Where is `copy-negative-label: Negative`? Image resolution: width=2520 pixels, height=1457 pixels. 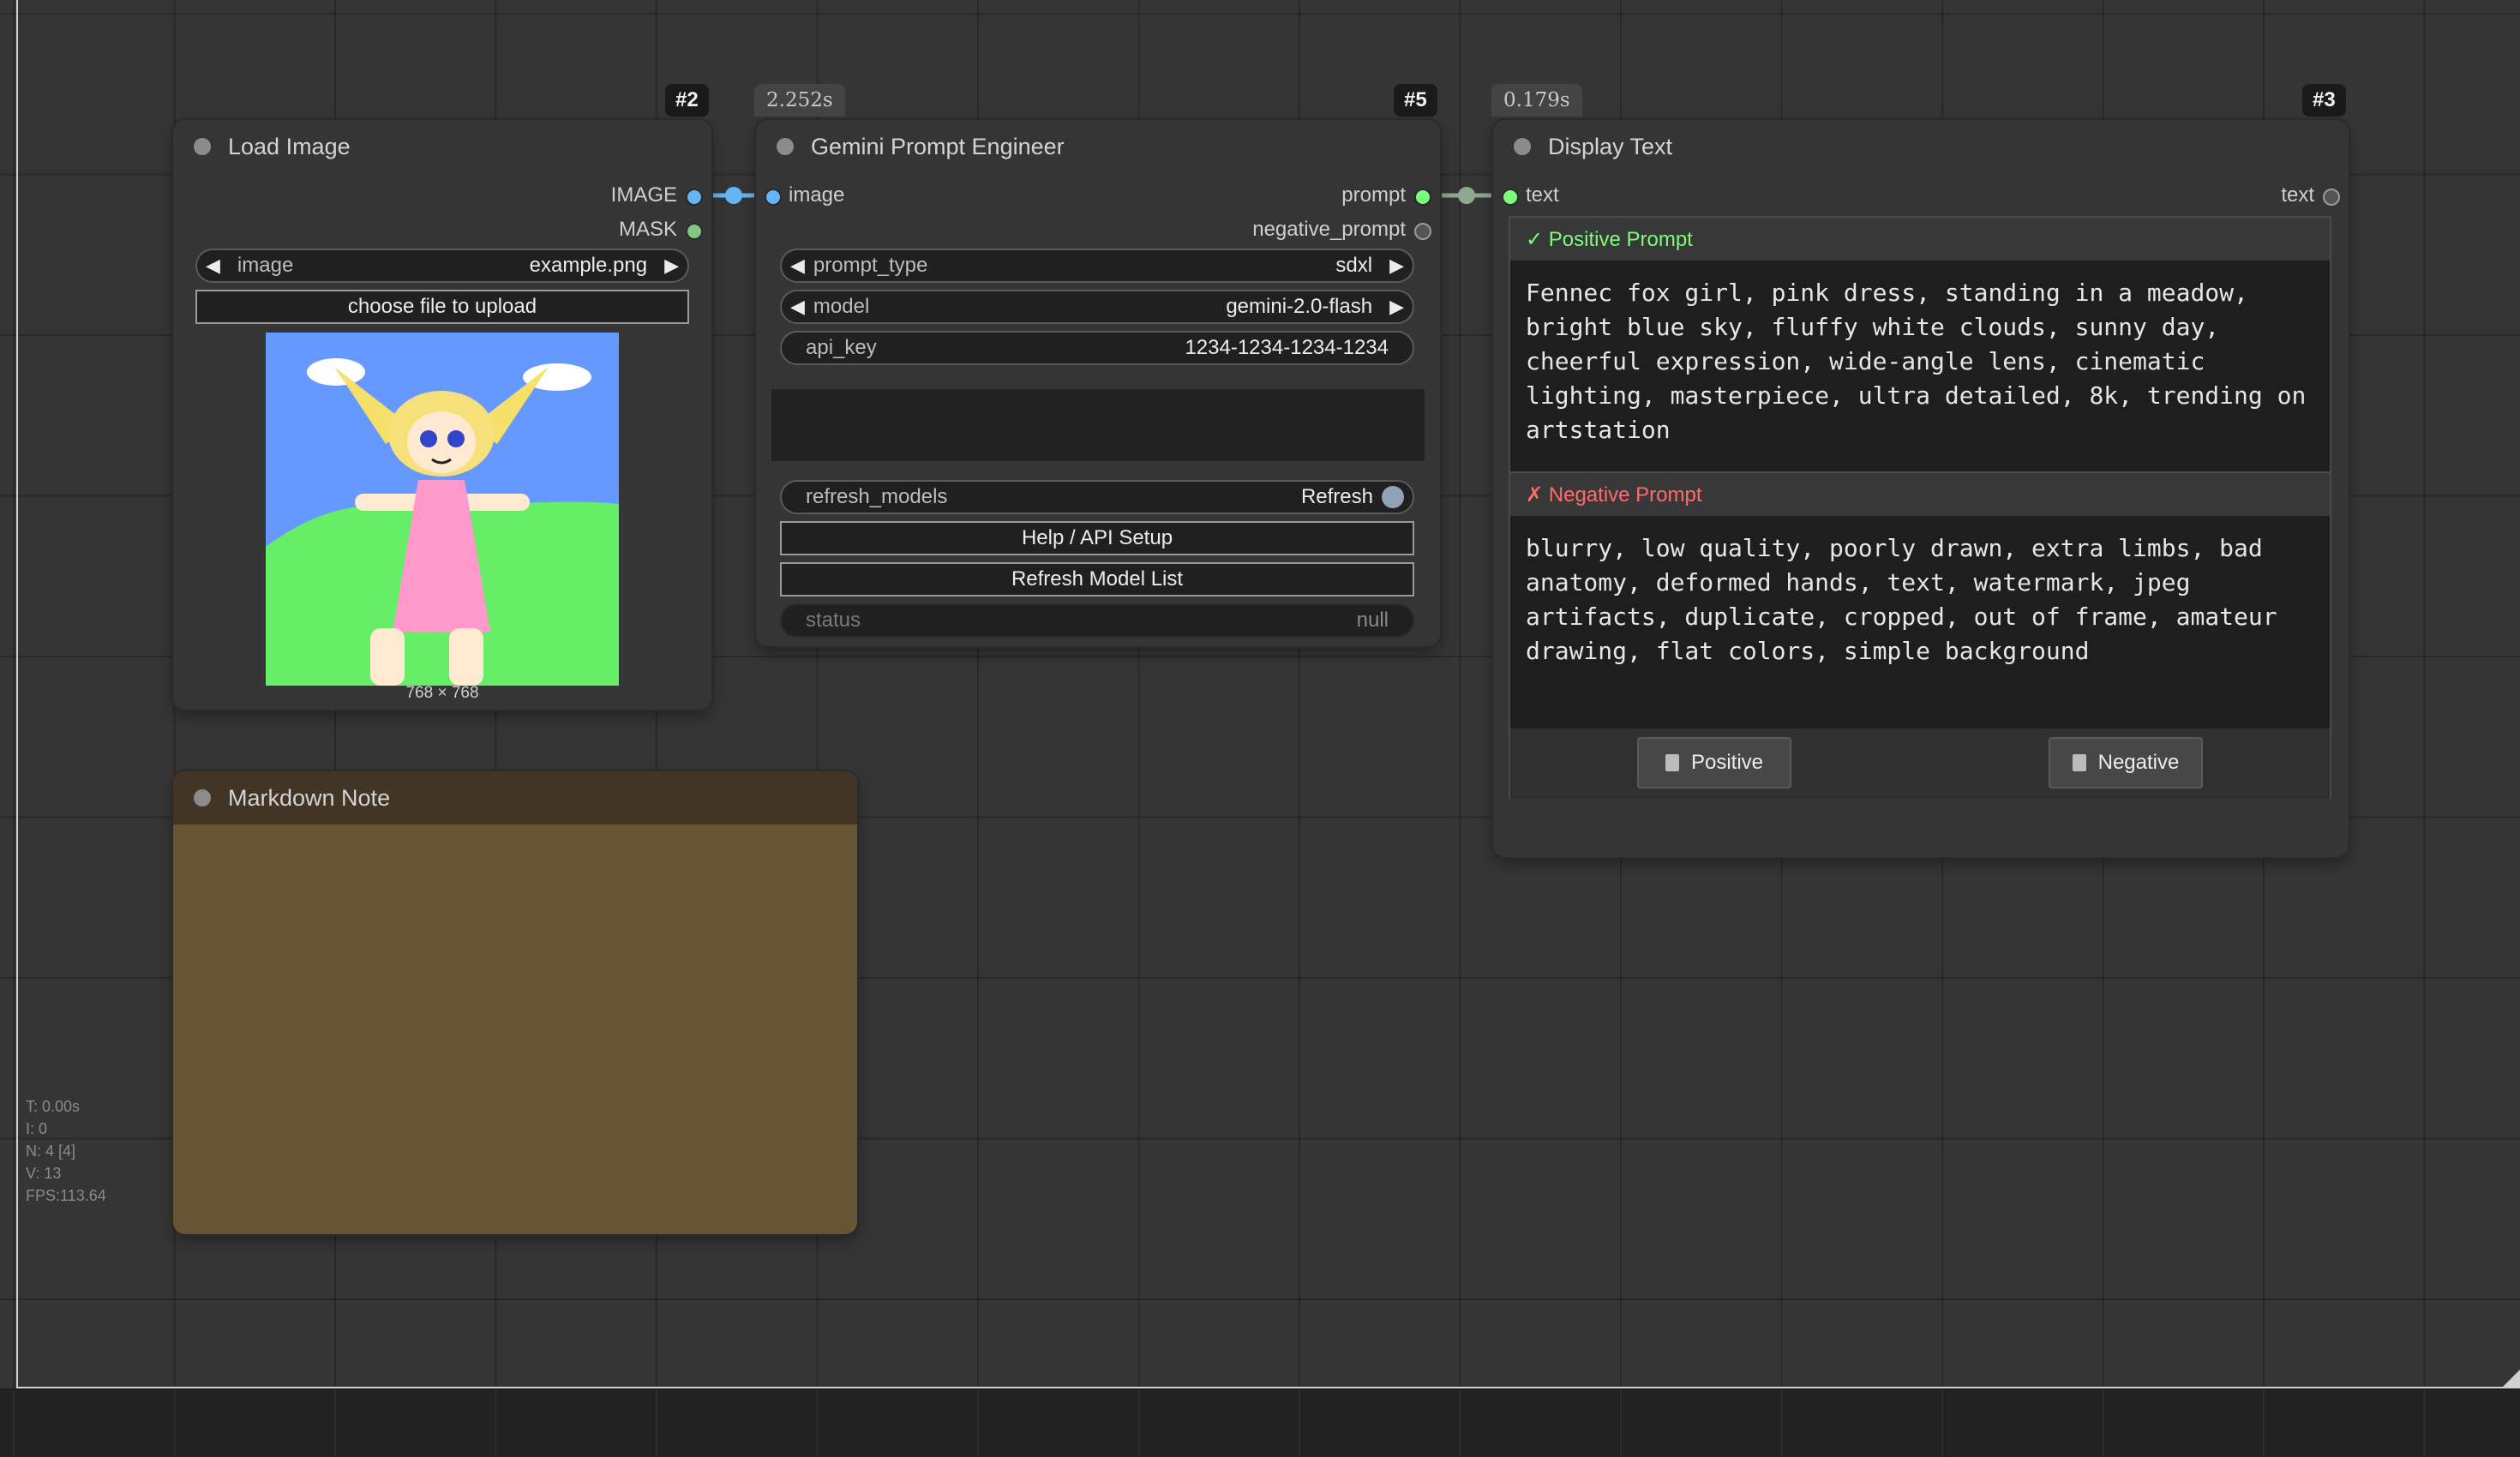
copy-negative-label: Negative is located at coordinates (2138, 762).